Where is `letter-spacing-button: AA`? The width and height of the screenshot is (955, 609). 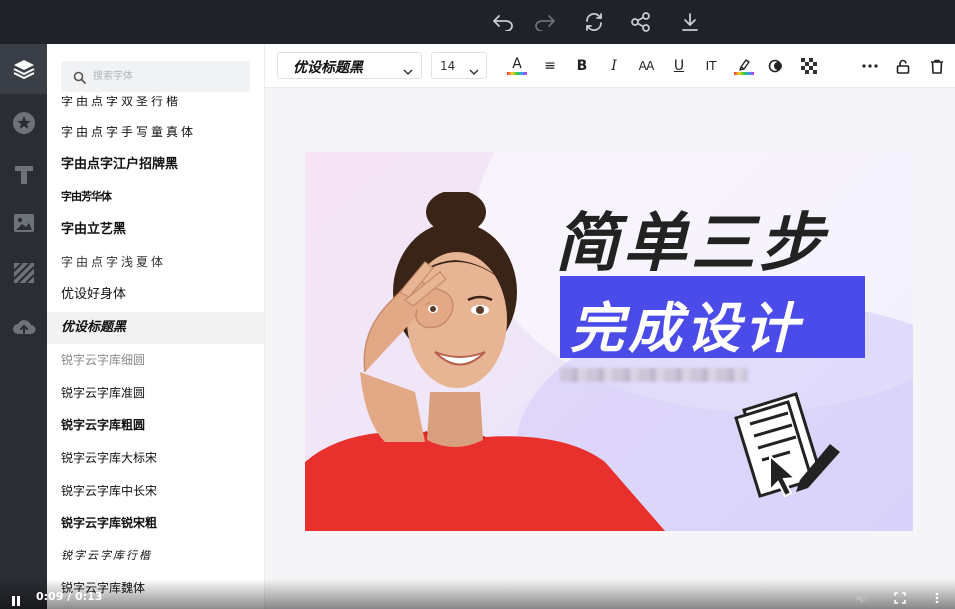
letter-spacing-button: AA is located at coordinates (646, 66).